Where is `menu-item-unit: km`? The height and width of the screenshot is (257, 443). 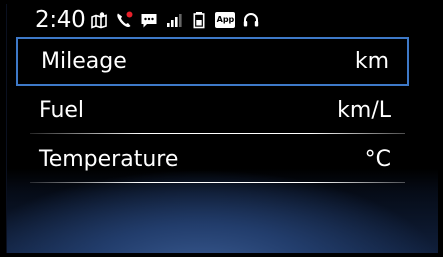
menu-item-unit: km is located at coordinates (371, 61).